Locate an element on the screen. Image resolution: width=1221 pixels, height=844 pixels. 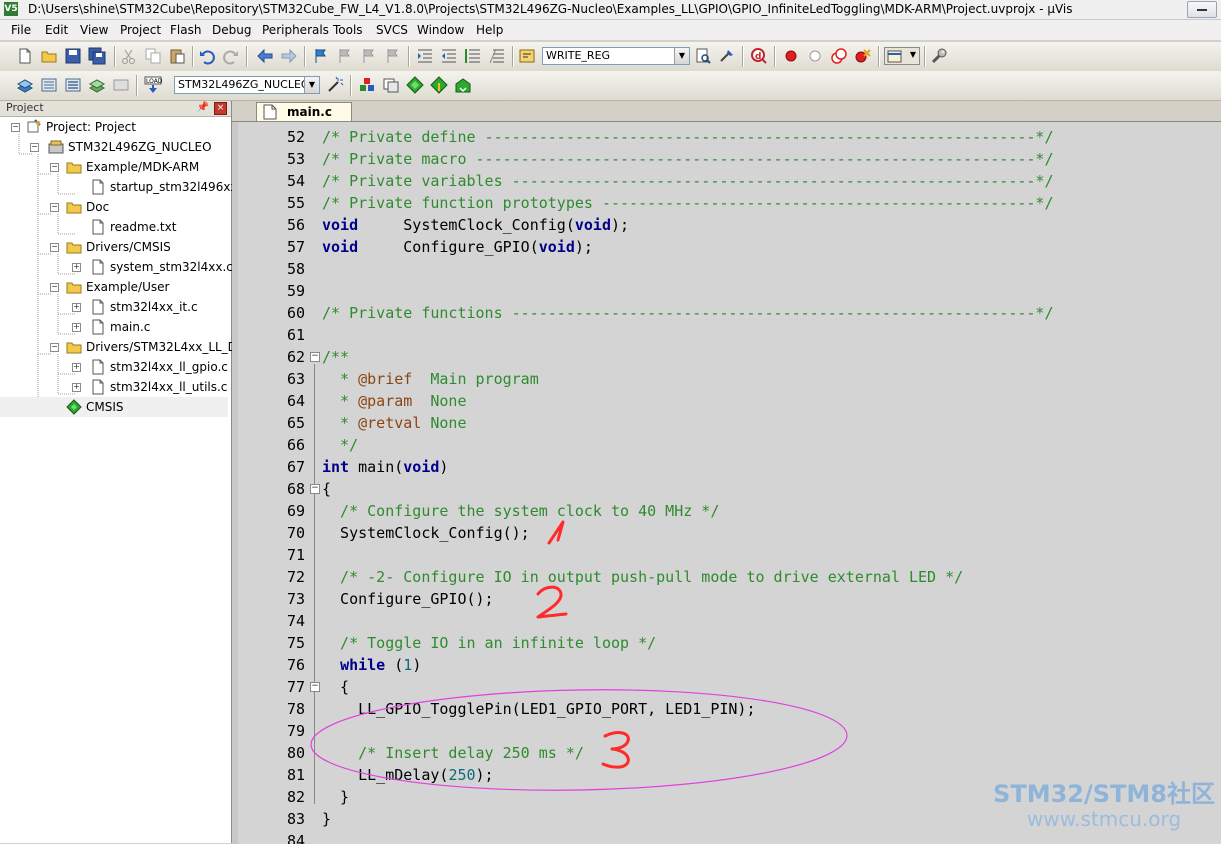
start-debug-button: d is located at coordinates (759, 56).